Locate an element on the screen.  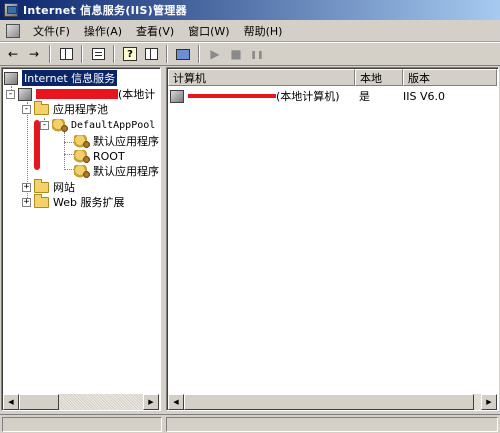
column-header-version: 版本 is located at coordinates (450, 77).